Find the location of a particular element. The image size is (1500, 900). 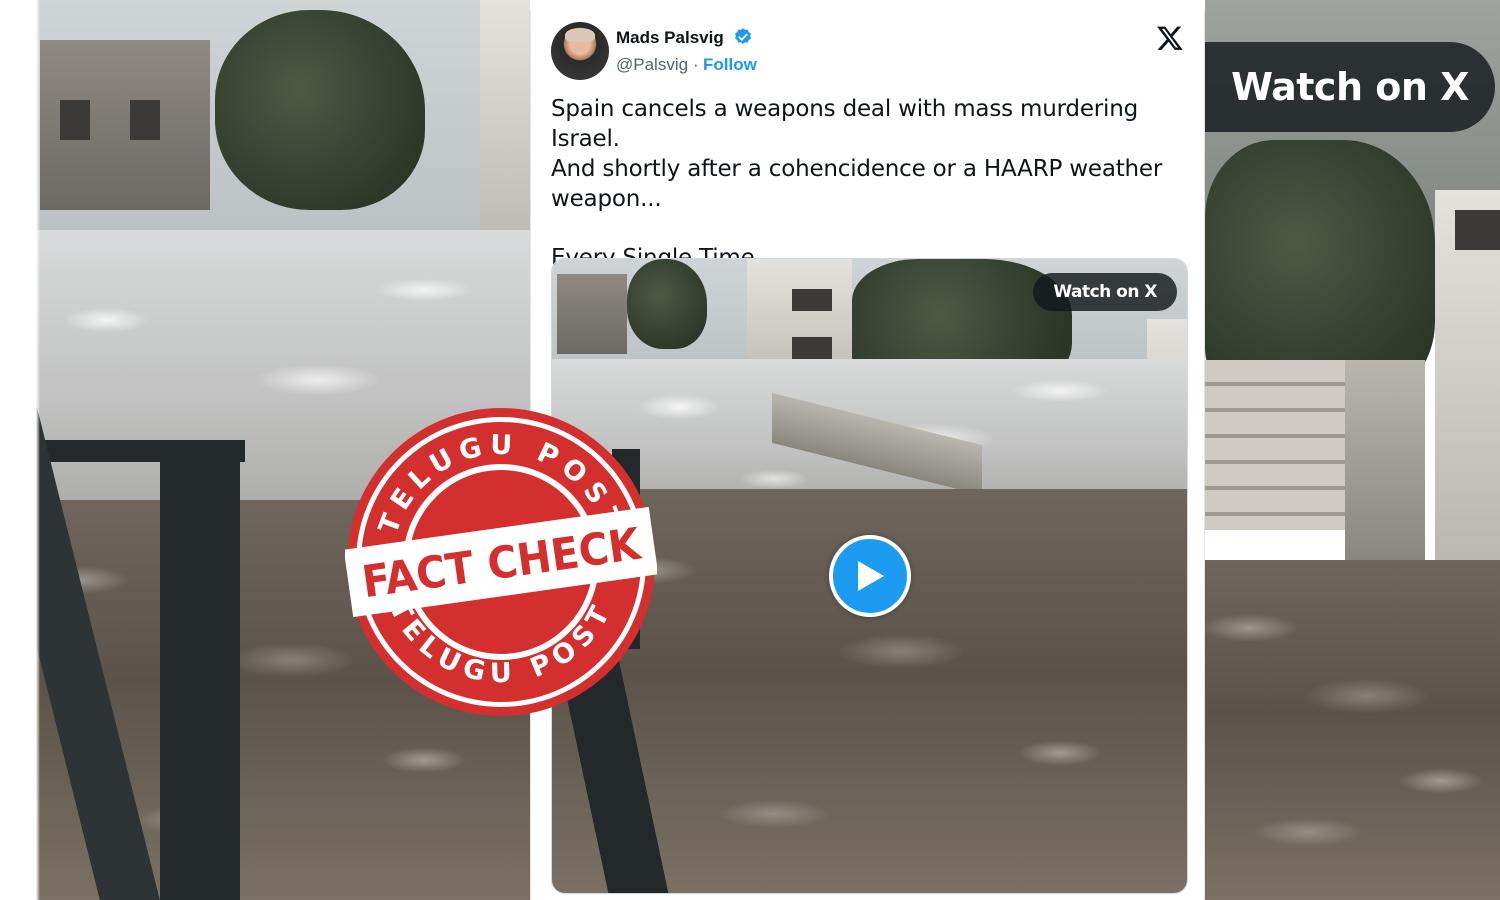

watch-on-x-button: Watch on X is located at coordinates (1105, 292).